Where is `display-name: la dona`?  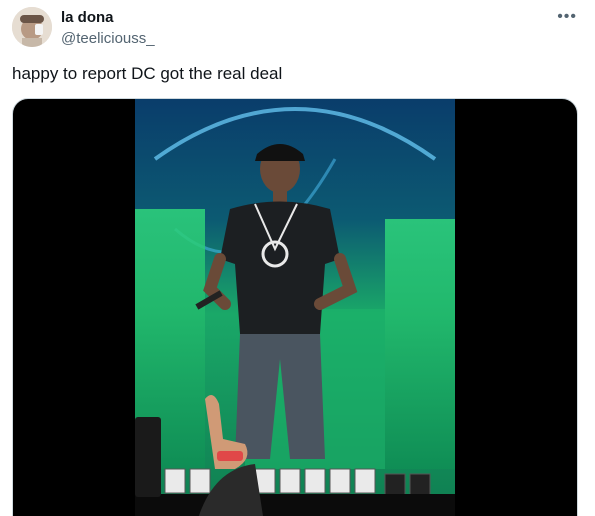 display-name: la dona is located at coordinates (87, 18).